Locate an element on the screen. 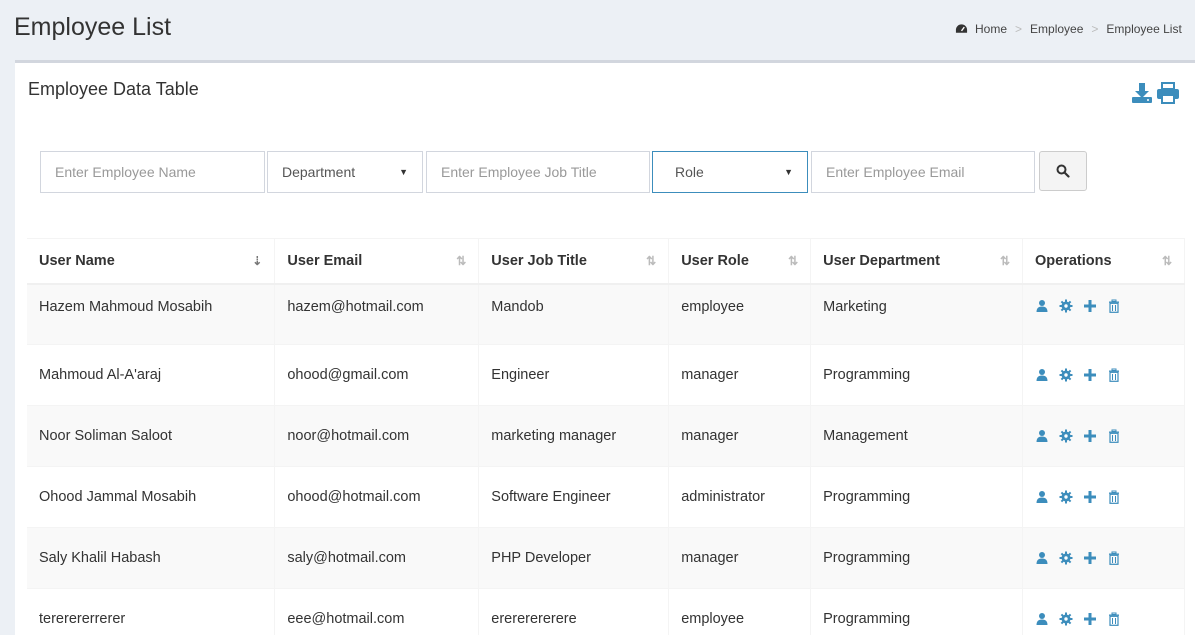 The width and height of the screenshot is (1195, 635). column-header-user-department: User Department ⇅ is located at coordinates (917, 261).